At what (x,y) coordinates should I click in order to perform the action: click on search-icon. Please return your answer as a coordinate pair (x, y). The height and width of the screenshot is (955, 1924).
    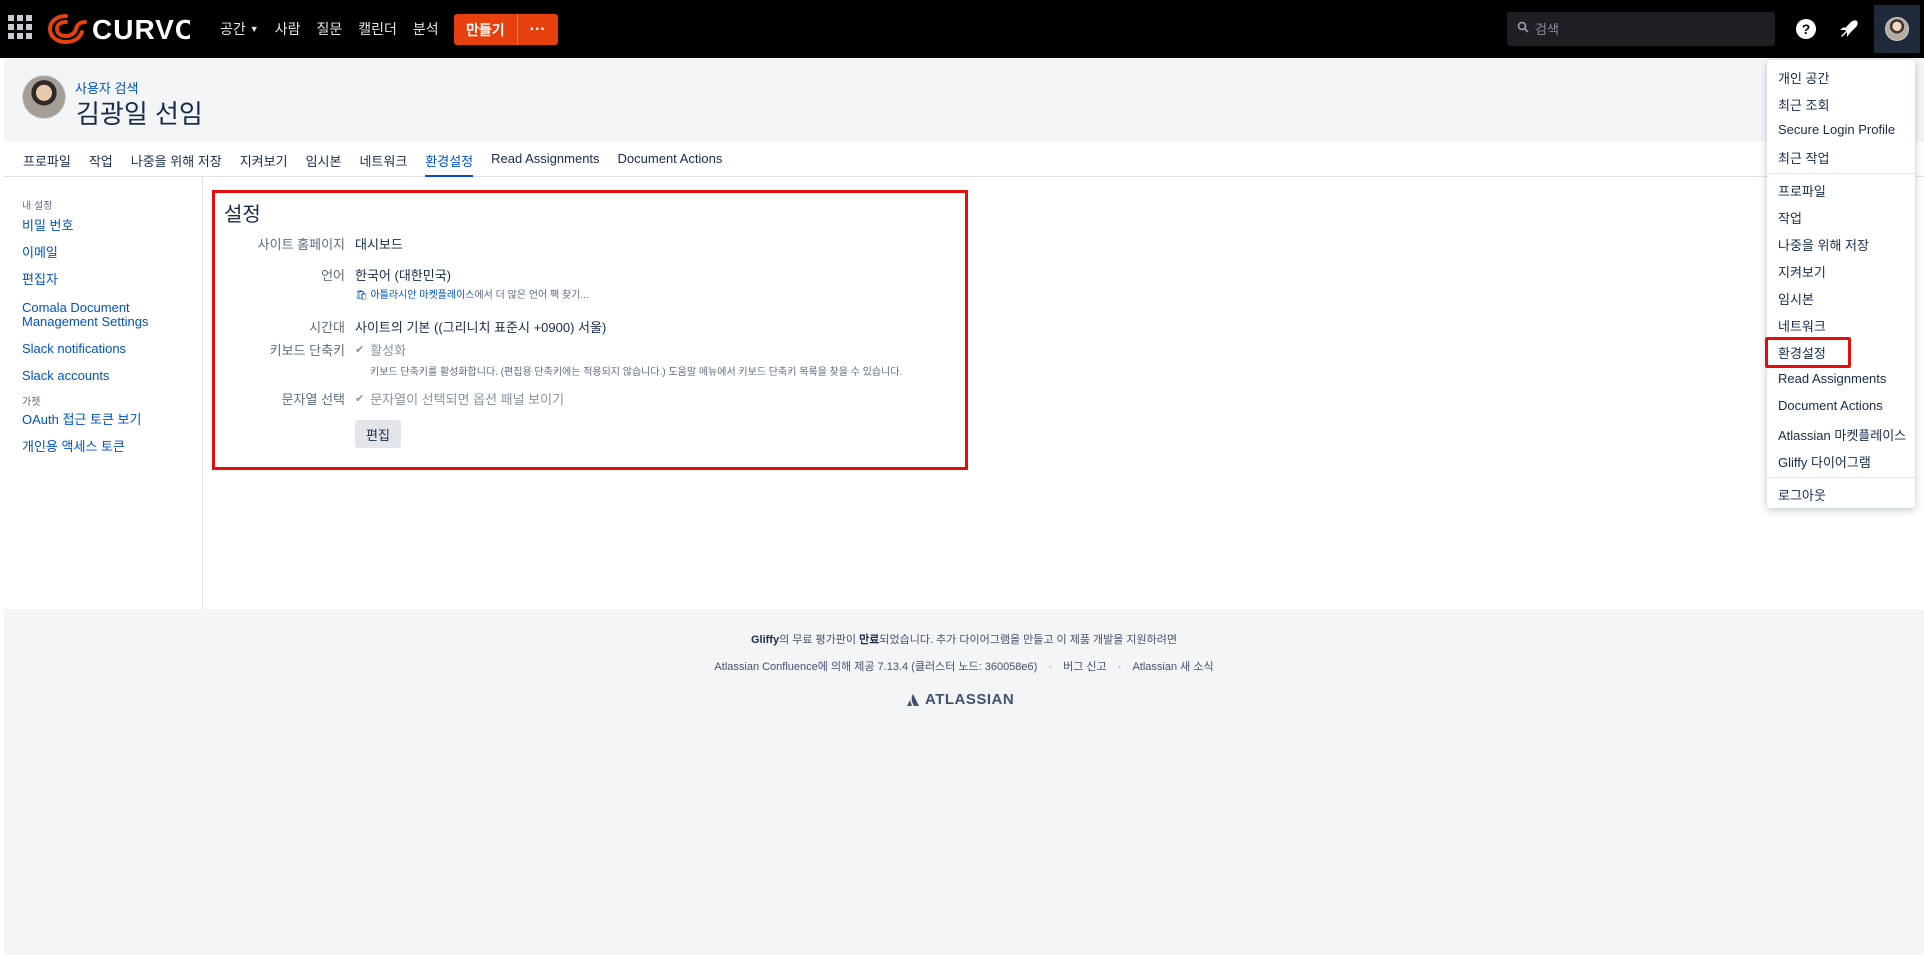
    Looking at the image, I should click on (1523, 29).